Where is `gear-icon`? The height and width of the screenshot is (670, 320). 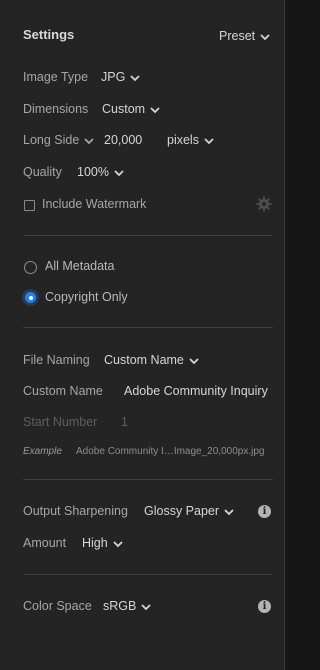
gear-icon is located at coordinates (264, 204).